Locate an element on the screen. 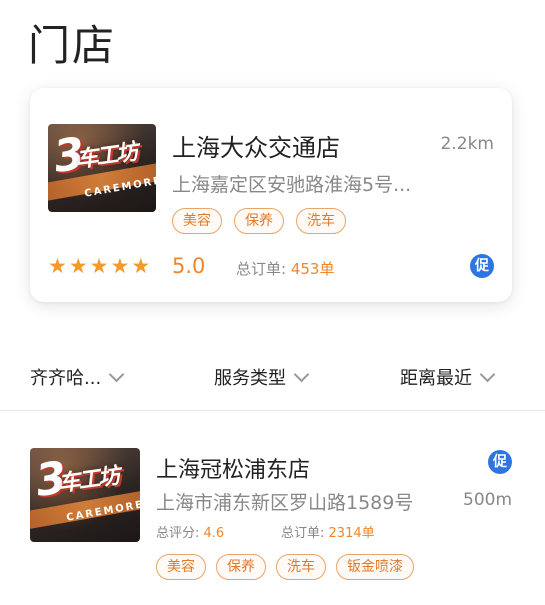  store-distance: 2.2km is located at coordinates (467, 144).